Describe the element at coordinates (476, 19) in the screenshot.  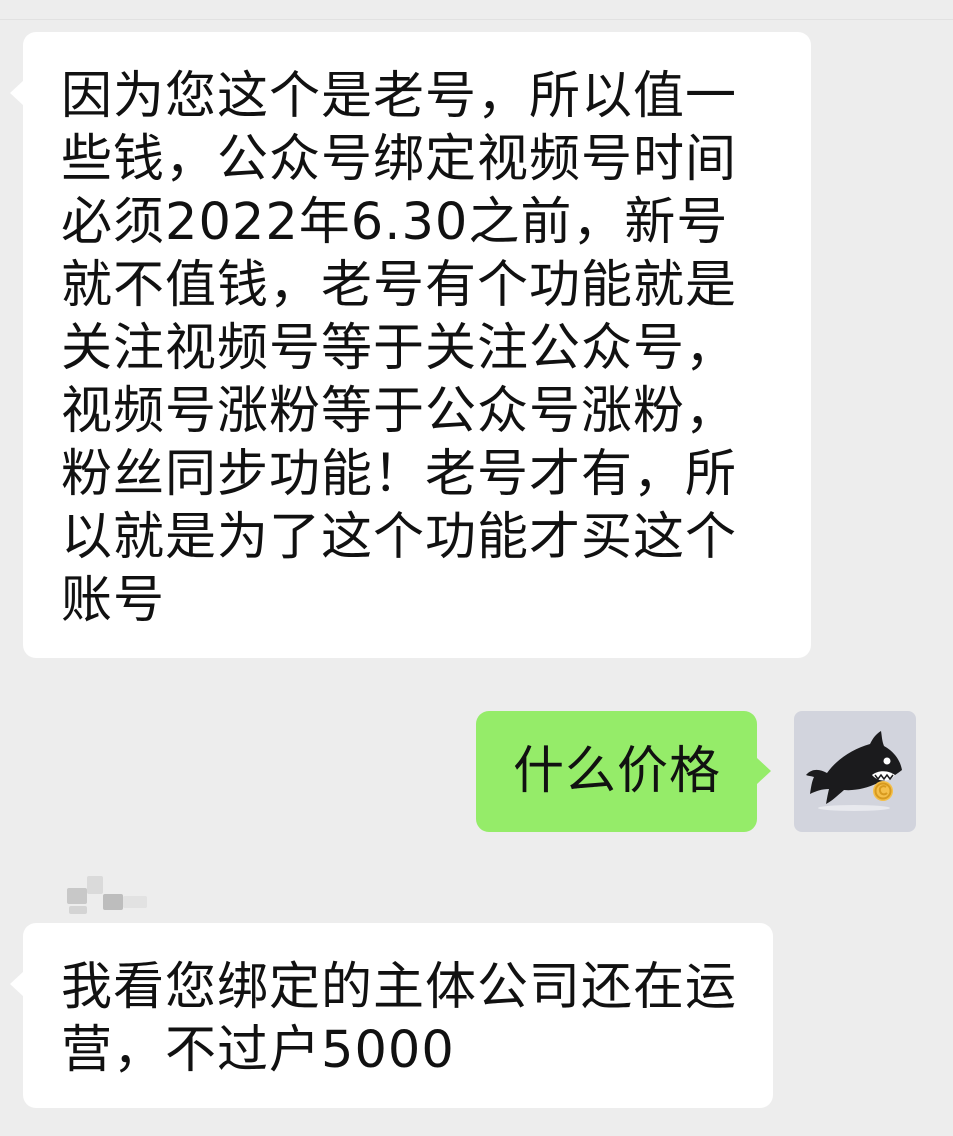
I see `top-divider` at that location.